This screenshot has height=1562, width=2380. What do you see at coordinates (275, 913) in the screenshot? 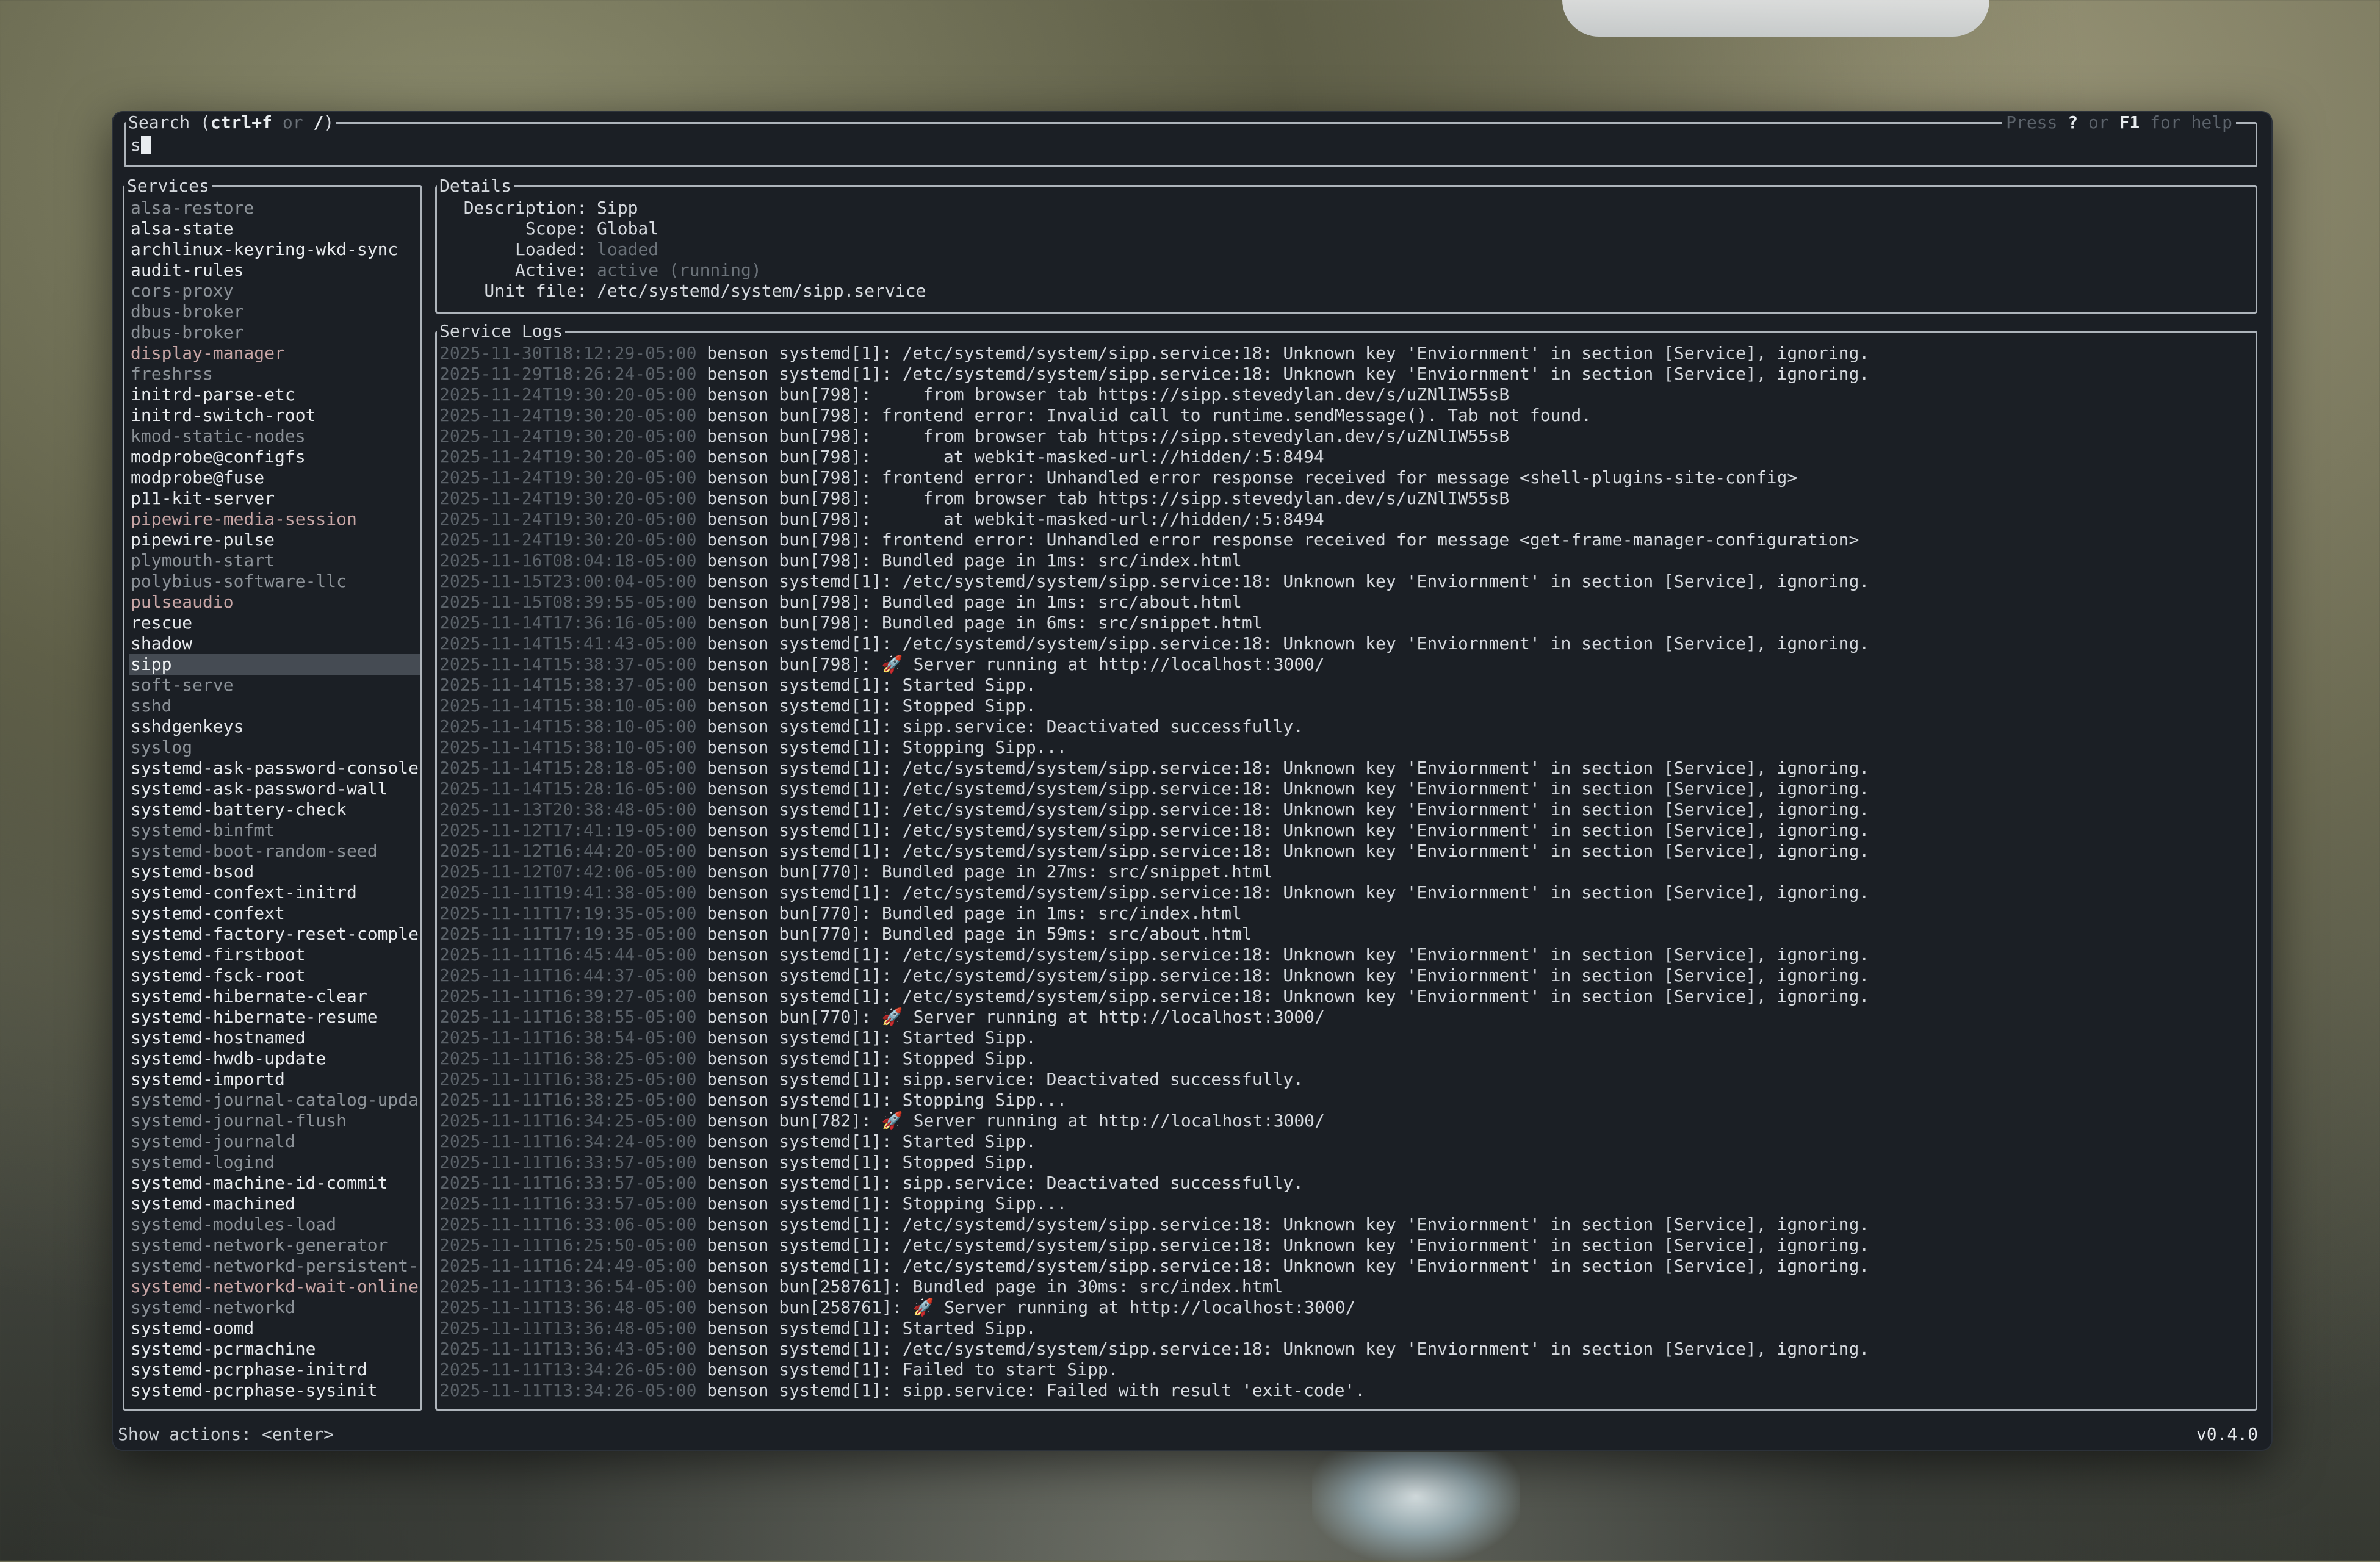
I see `service-item: systemd-confext` at bounding box center [275, 913].